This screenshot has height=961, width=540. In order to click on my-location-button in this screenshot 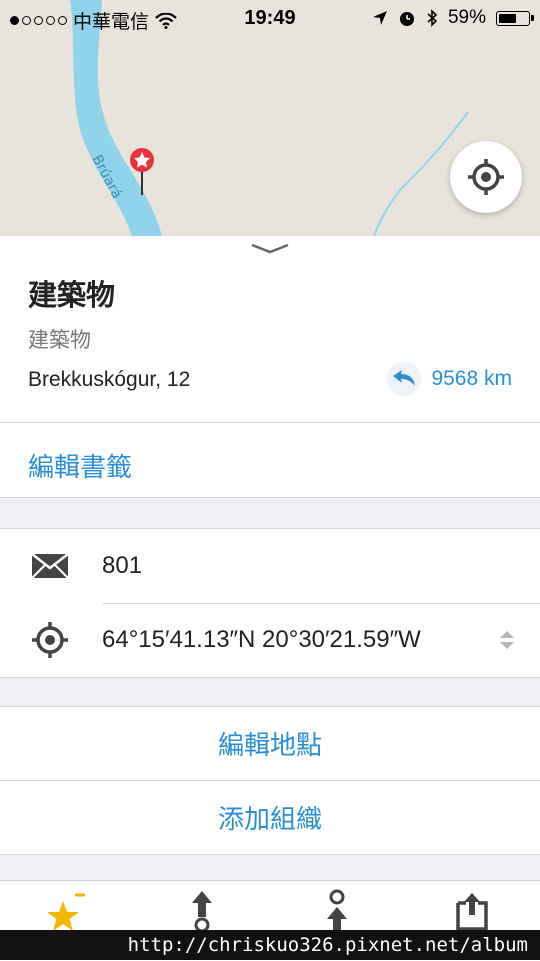, I will do `click(486, 177)`.